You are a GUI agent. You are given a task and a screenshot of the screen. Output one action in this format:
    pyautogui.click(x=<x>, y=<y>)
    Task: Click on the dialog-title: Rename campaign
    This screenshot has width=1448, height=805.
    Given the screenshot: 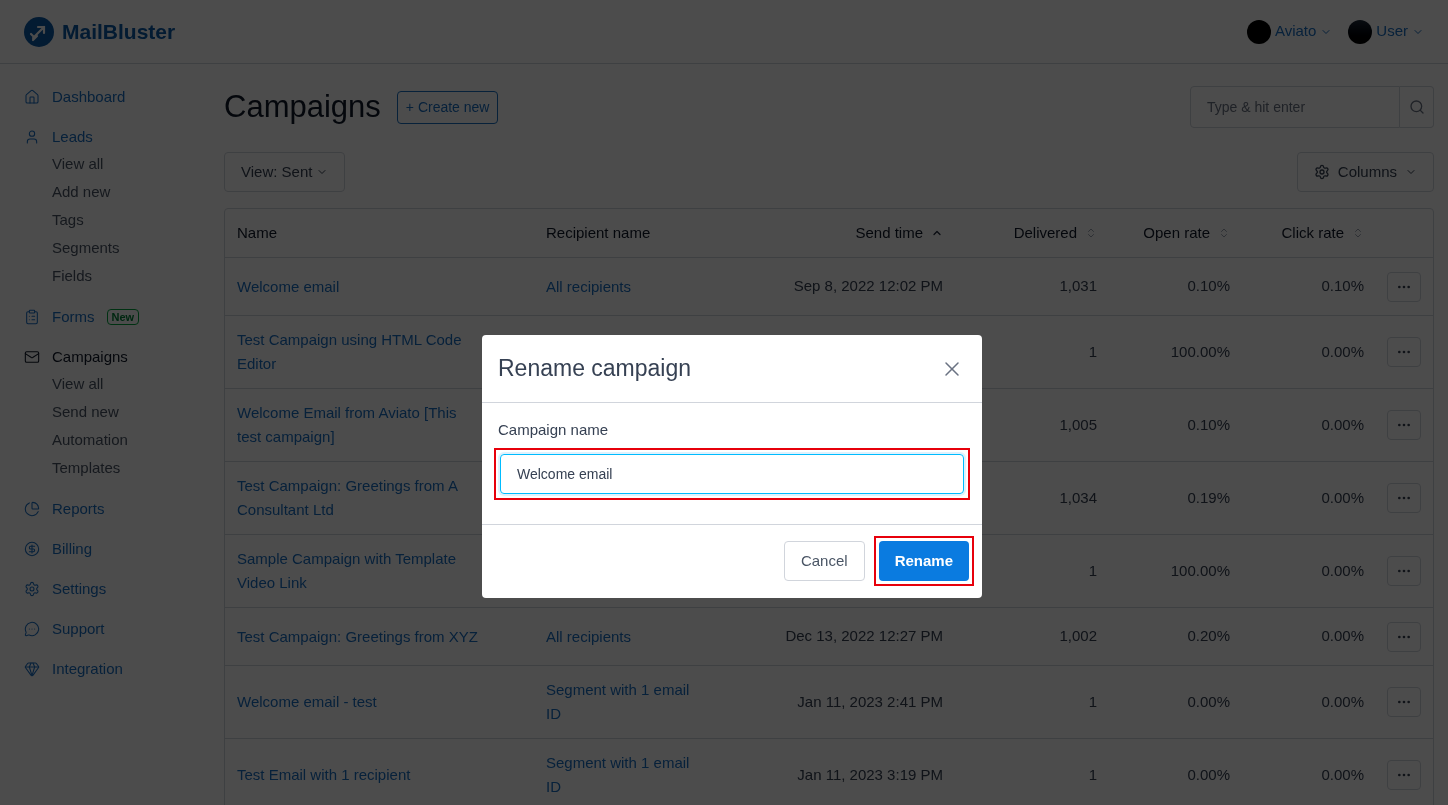 What is the action you would take?
    pyautogui.click(x=595, y=369)
    